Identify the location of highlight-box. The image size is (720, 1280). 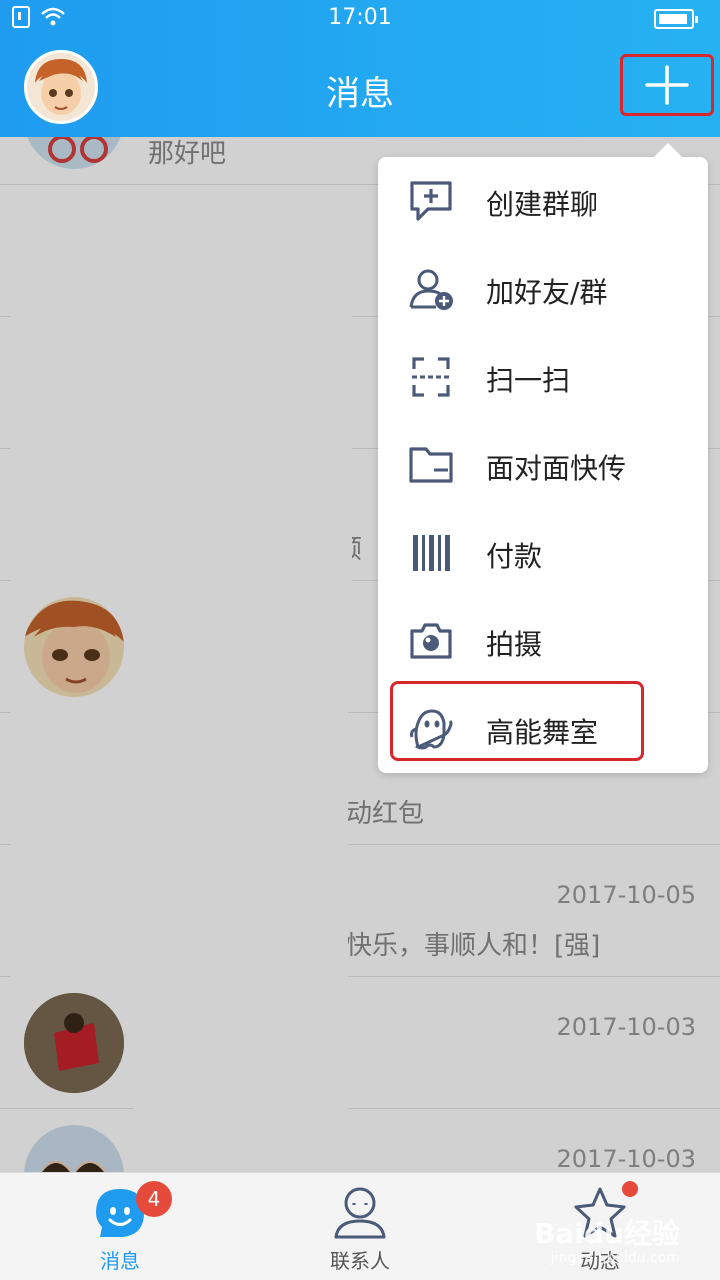
(517, 721).